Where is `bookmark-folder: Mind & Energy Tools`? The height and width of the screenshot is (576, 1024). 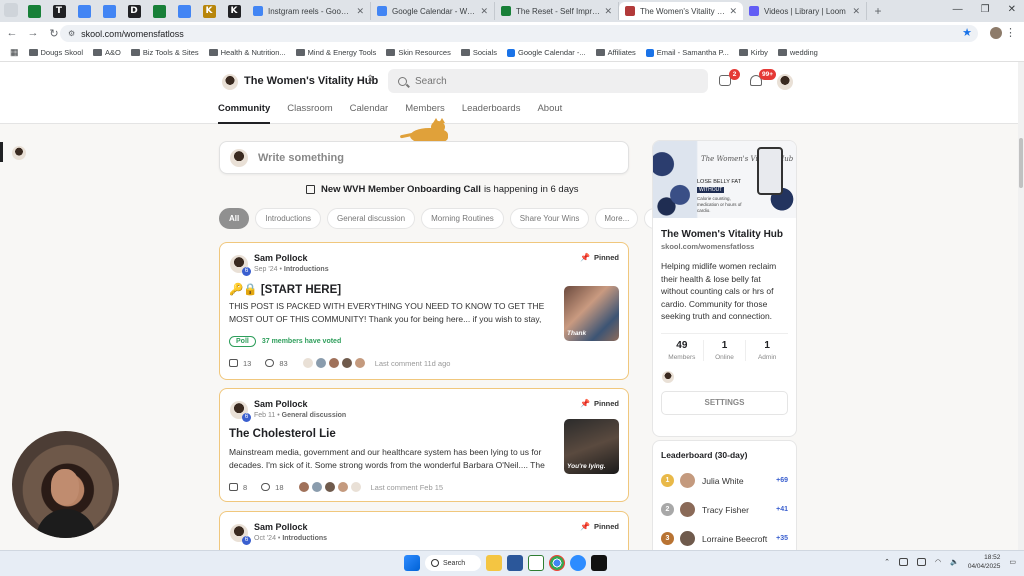 bookmark-folder: Mind & Energy Tools is located at coordinates (335, 52).